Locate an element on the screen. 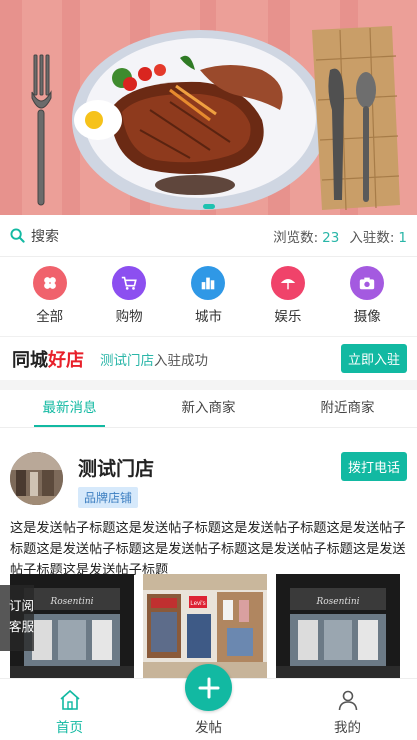 This screenshot has height=740, width=417. nav-mine: 我的 is located at coordinates (347, 709).